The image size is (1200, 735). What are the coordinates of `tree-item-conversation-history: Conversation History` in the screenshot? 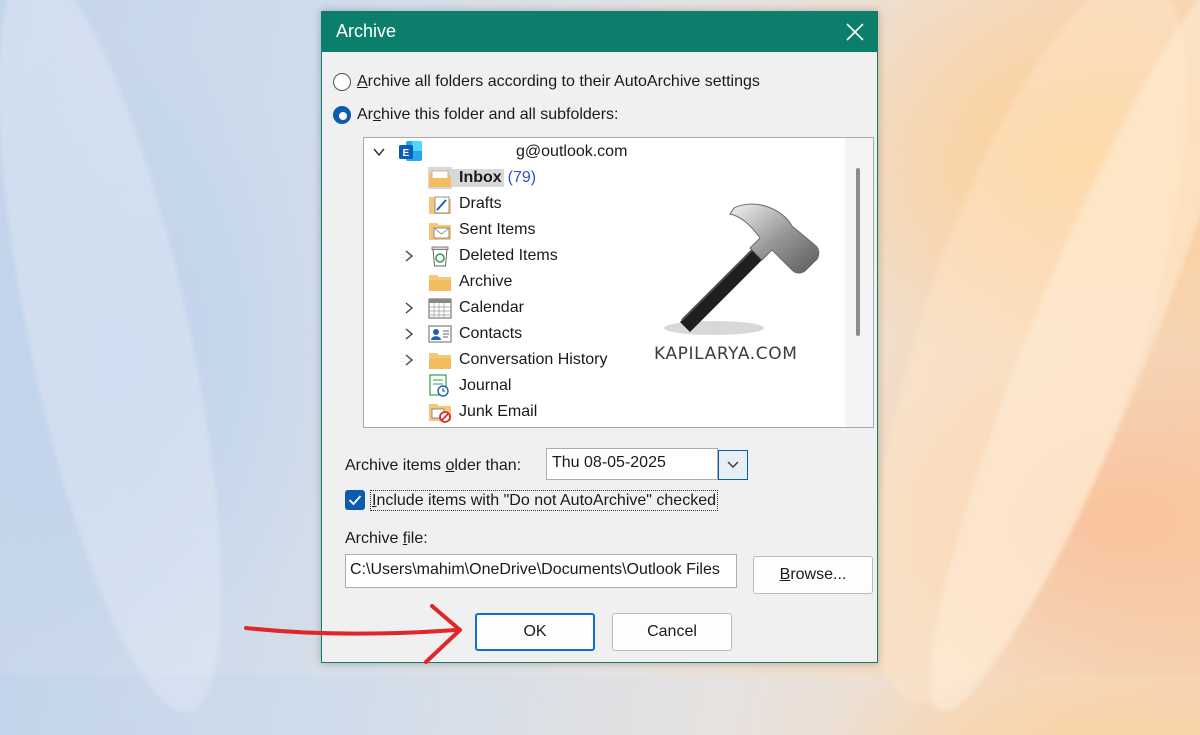 It's located at (486, 360).